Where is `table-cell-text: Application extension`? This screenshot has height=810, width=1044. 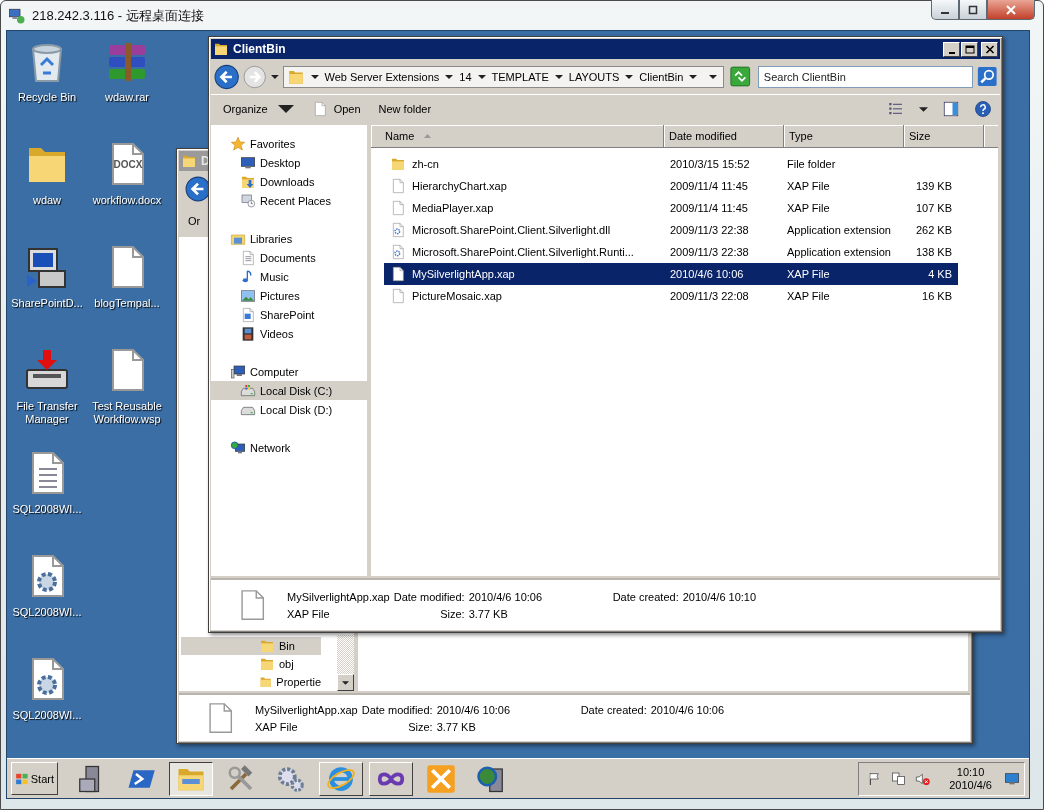 table-cell-text: Application extension is located at coordinates (839, 230).